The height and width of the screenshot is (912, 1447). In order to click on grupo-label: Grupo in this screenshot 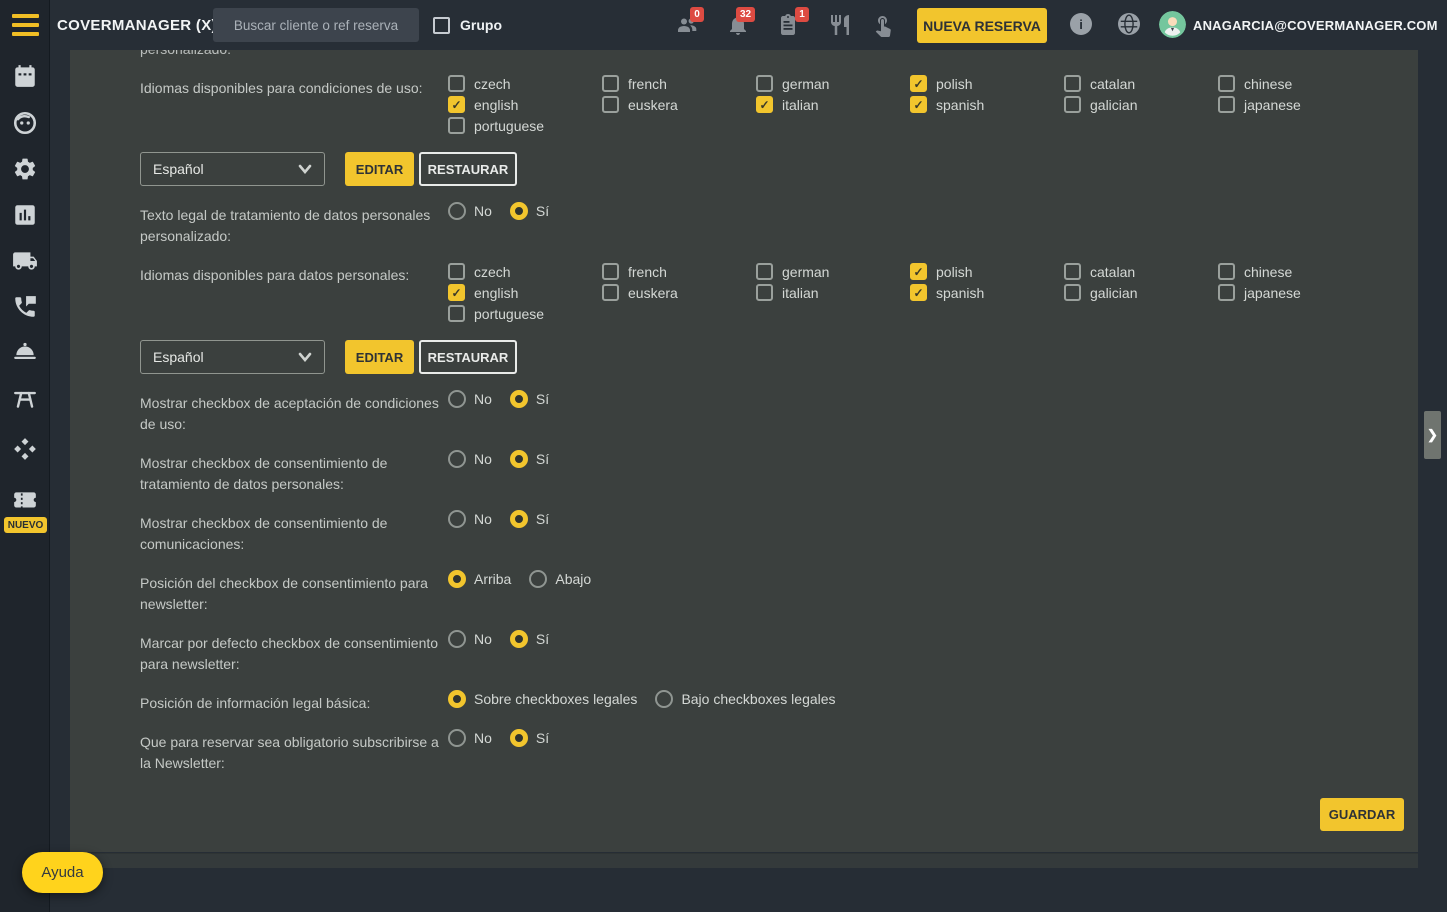, I will do `click(481, 25)`.